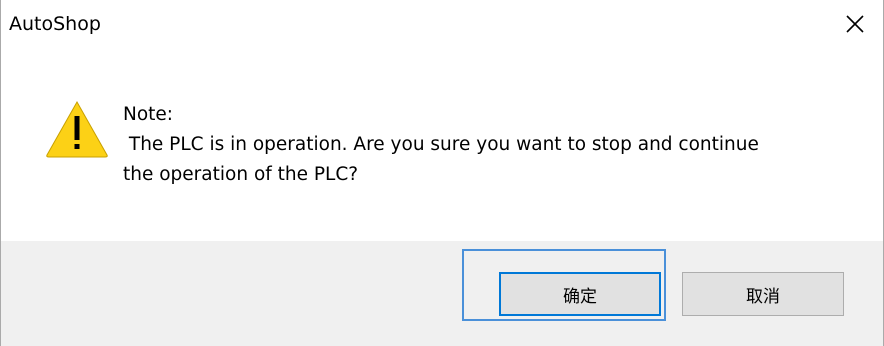 This screenshot has width=884, height=346. I want to click on cancel-button: 取消, so click(763, 294).